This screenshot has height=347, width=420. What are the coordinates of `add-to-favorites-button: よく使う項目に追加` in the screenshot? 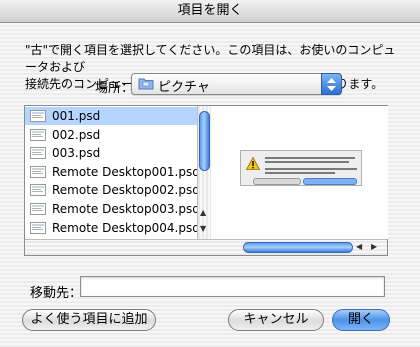 It's located at (89, 320).